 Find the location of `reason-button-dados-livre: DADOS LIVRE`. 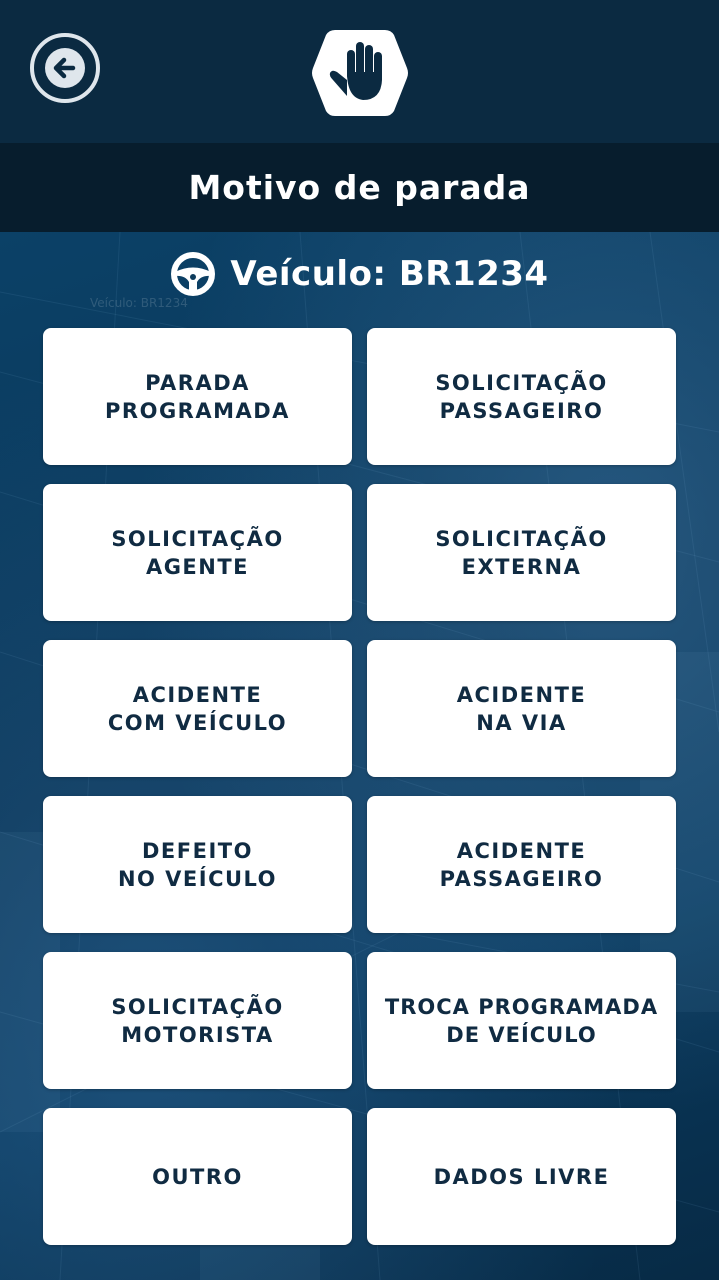

reason-button-dados-livre: DADOS LIVRE is located at coordinates (521, 1176).